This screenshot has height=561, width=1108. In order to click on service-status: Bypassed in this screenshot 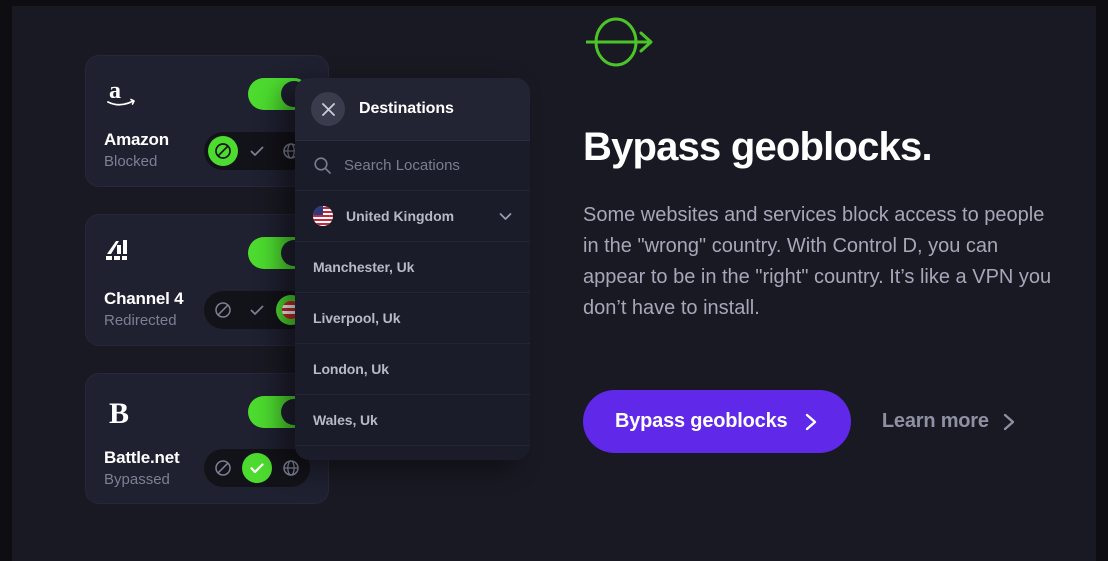, I will do `click(137, 479)`.